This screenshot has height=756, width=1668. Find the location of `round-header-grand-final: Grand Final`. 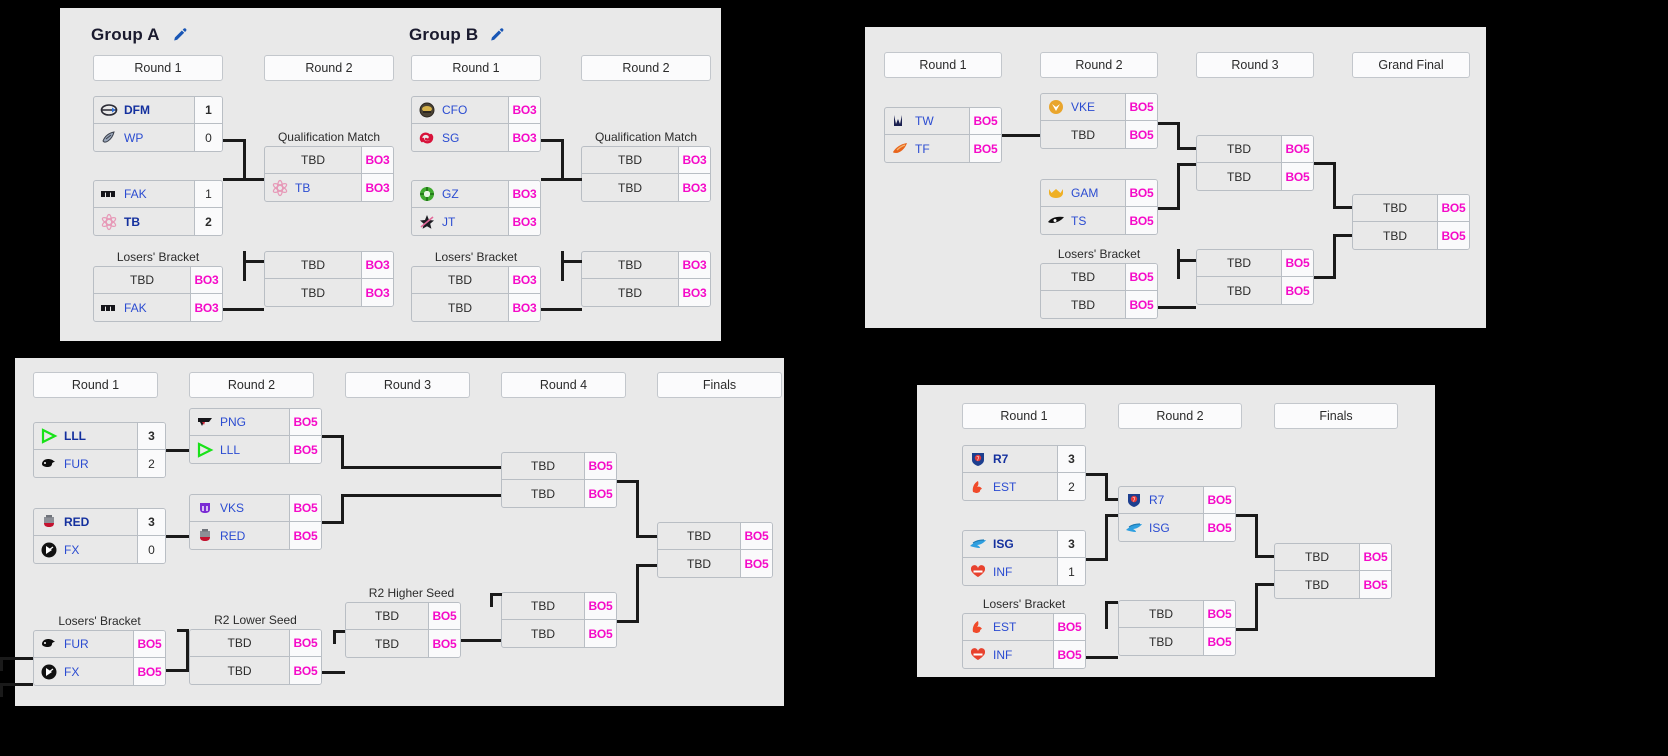

round-header-grand-final: Grand Final is located at coordinates (1411, 65).